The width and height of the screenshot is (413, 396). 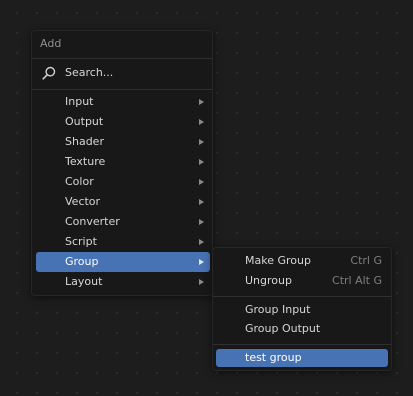 I want to click on menu-item-converter: Converter, so click(x=123, y=222).